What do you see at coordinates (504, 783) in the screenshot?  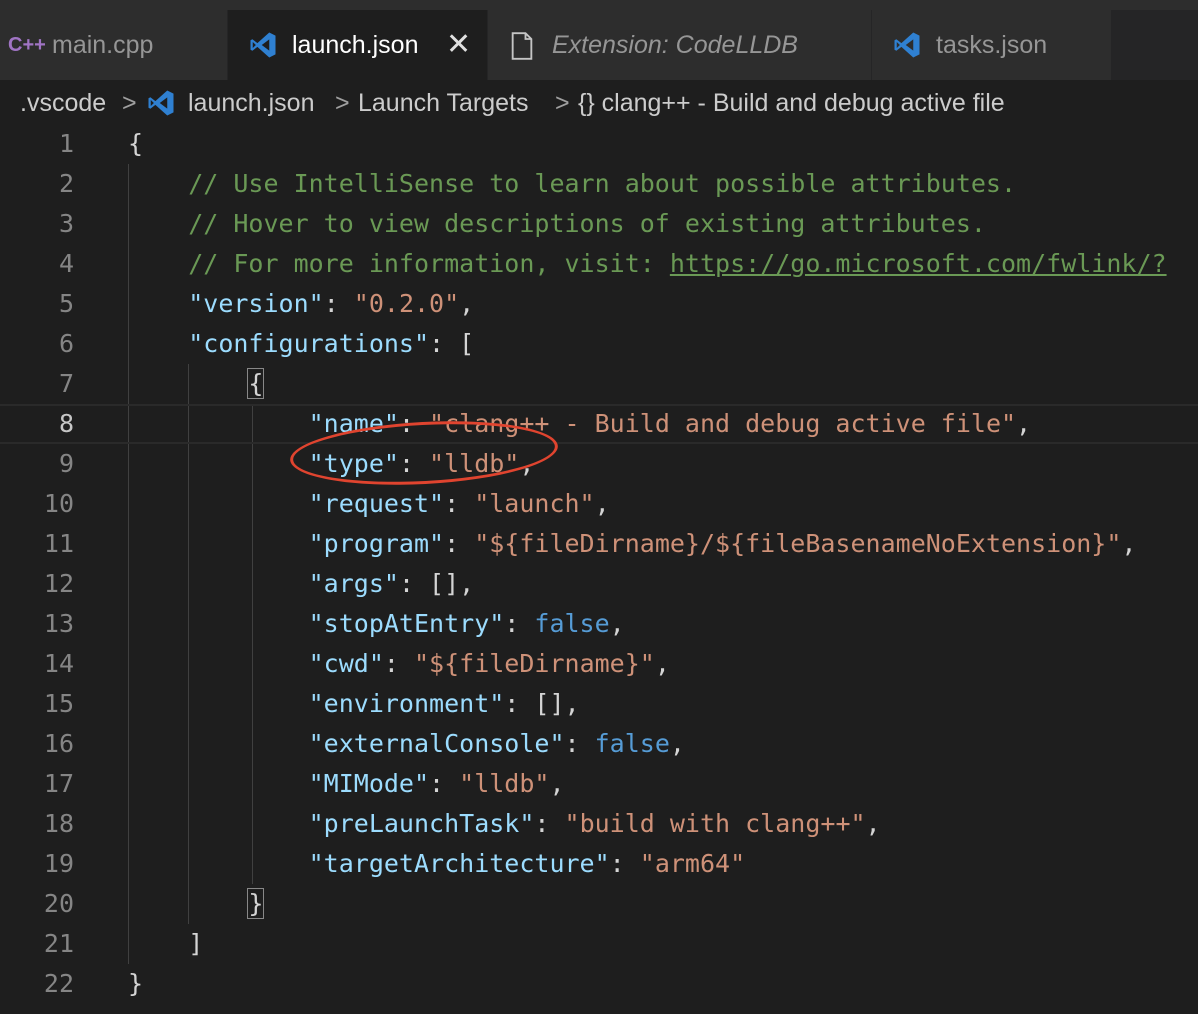 I see `code-token: "lldb"` at bounding box center [504, 783].